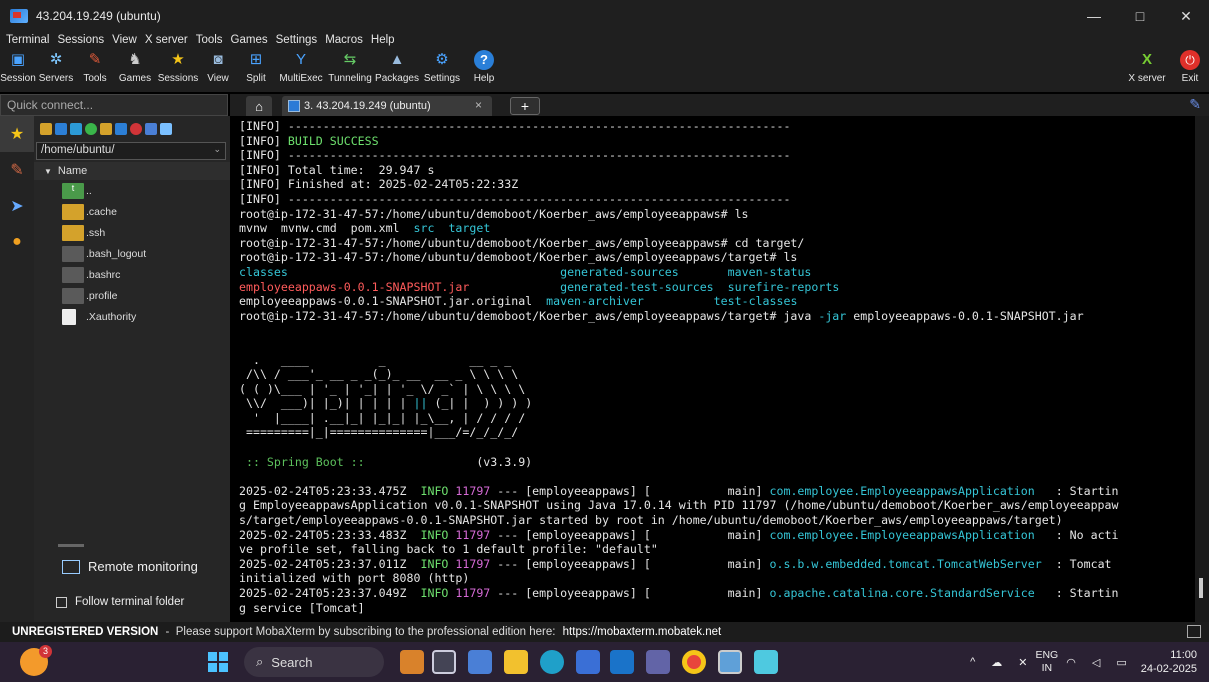 The image size is (1209, 682). What do you see at coordinates (1201, 588) in the screenshot?
I see `scrollbar-thumb` at bounding box center [1201, 588].